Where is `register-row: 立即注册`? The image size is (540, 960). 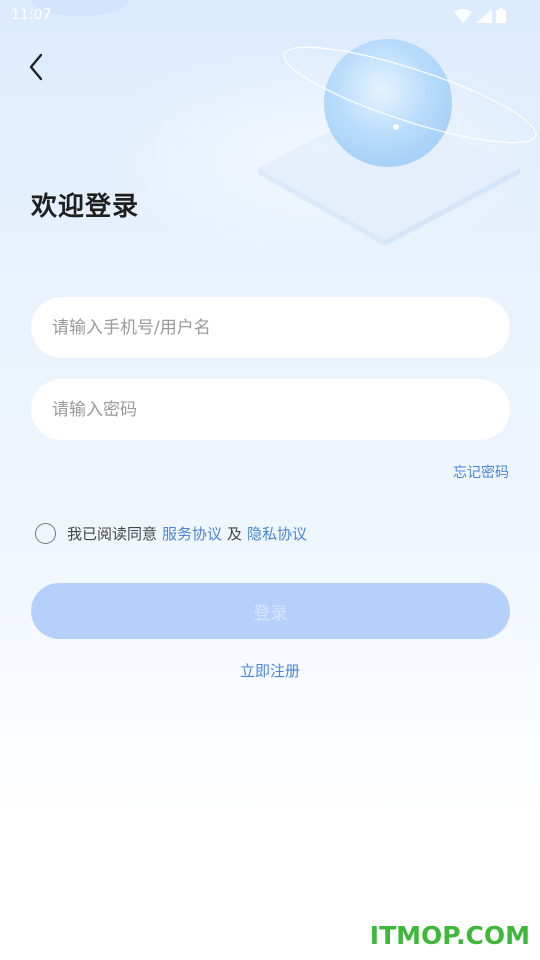 register-row: 立即注册 is located at coordinates (270, 670).